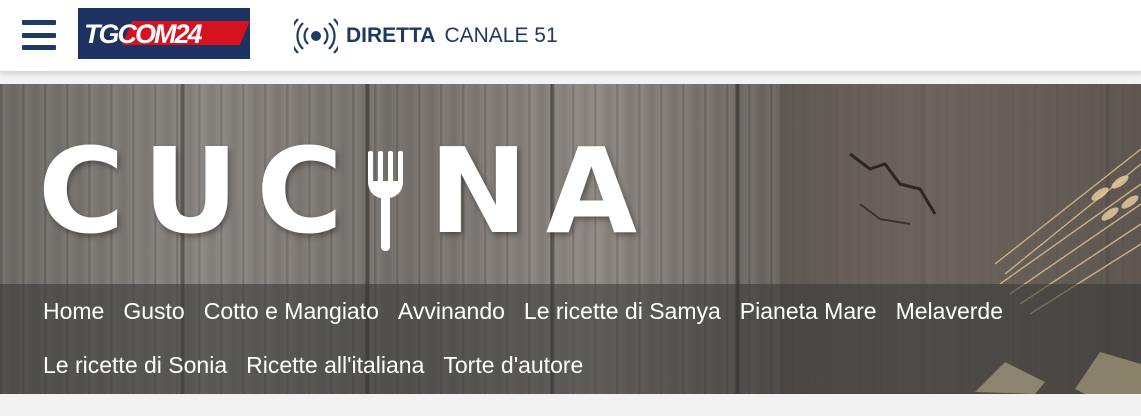 The image size is (1141, 416). I want to click on tgcom24-logo: TGCOM24, so click(164, 33).